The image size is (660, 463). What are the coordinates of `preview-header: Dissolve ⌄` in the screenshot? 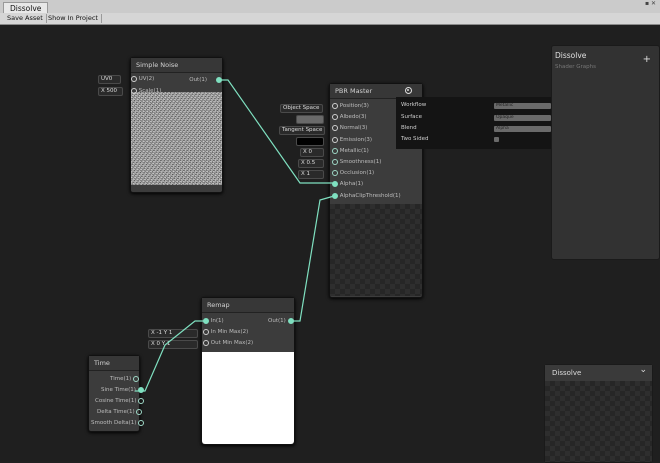 It's located at (598, 373).